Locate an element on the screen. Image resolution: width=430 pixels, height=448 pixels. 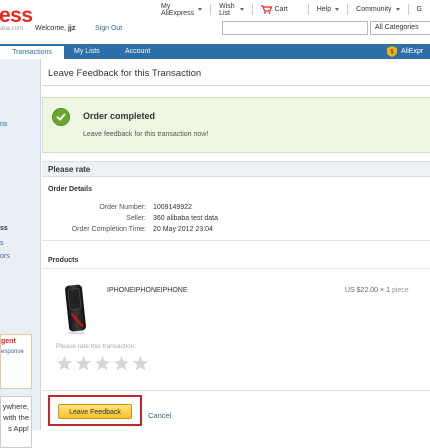
star-rating is located at coordinates (102, 363).